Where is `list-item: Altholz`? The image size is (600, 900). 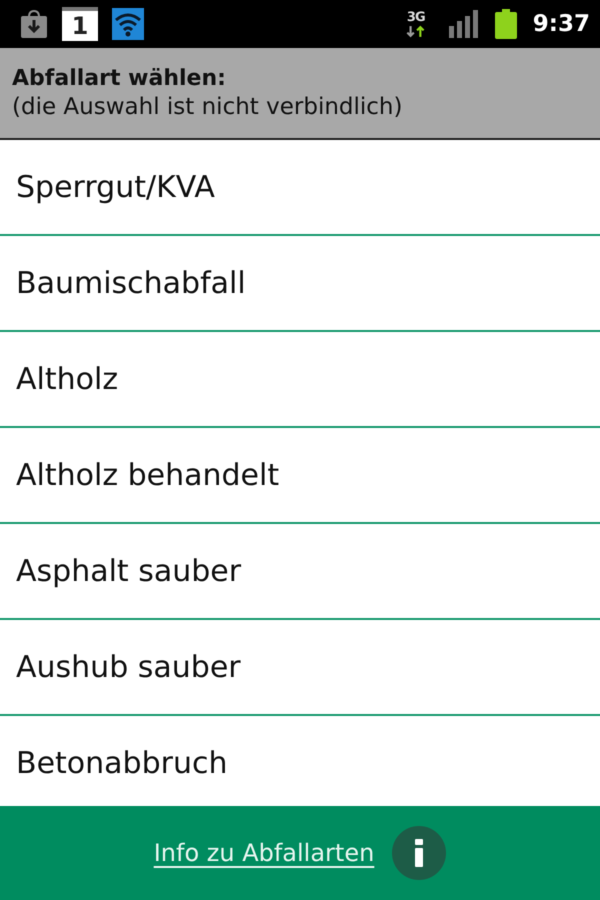 list-item: Altholz is located at coordinates (300, 380).